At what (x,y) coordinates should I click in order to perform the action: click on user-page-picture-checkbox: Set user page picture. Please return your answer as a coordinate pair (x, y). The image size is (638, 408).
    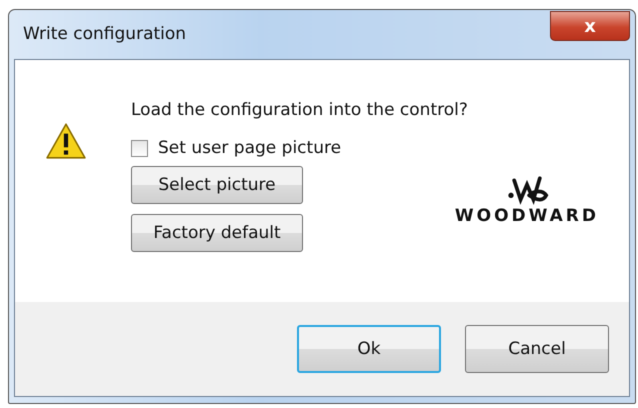
    Looking at the image, I should click on (380, 148).